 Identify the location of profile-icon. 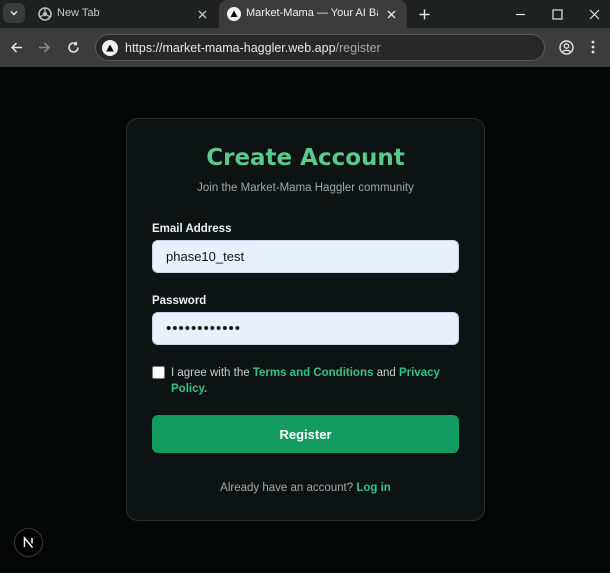
(566, 47).